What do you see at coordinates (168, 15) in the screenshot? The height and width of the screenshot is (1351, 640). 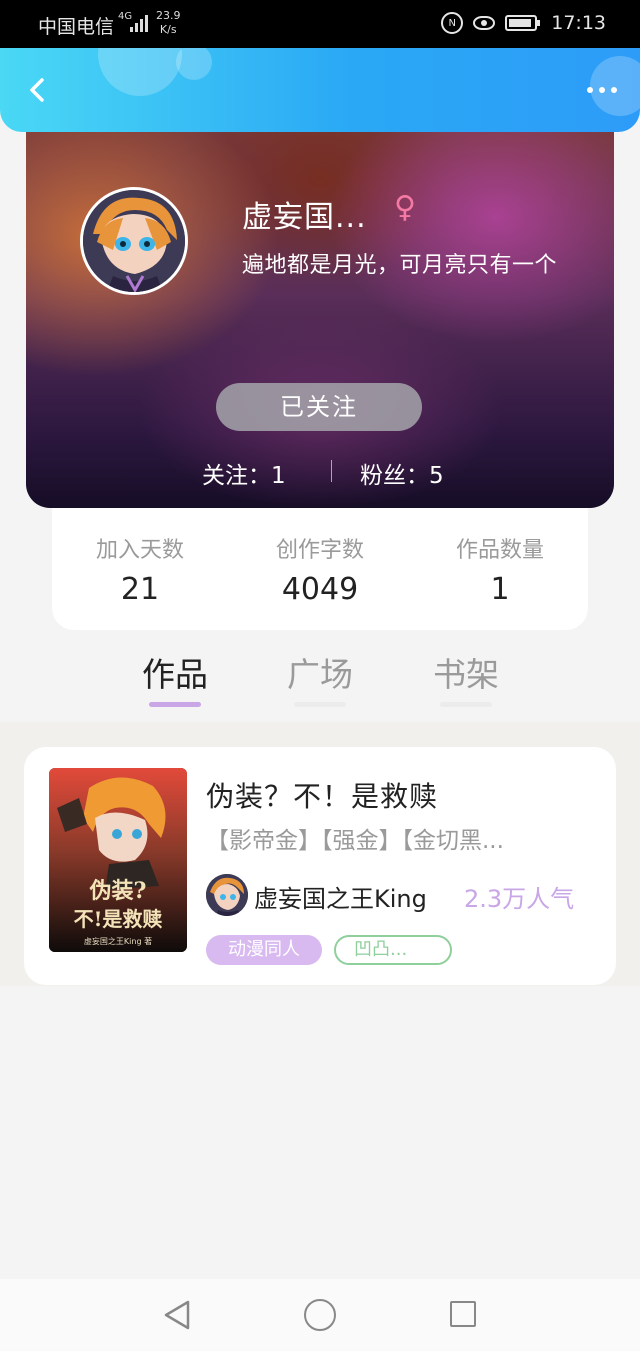 I see `speed-value: 23.9` at bounding box center [168, 15].